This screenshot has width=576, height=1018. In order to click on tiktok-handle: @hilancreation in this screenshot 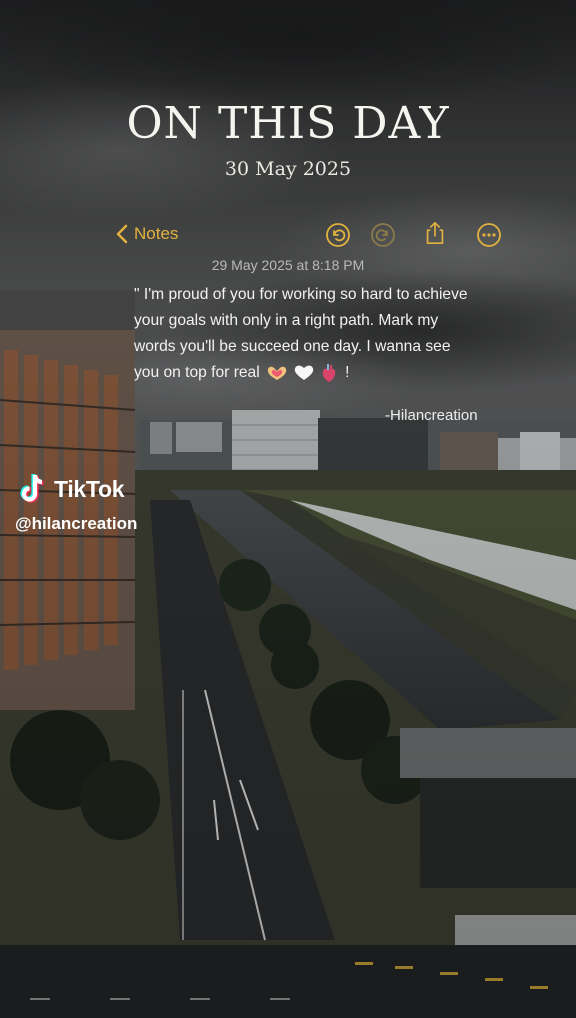, I will do `click(76, 523)`.